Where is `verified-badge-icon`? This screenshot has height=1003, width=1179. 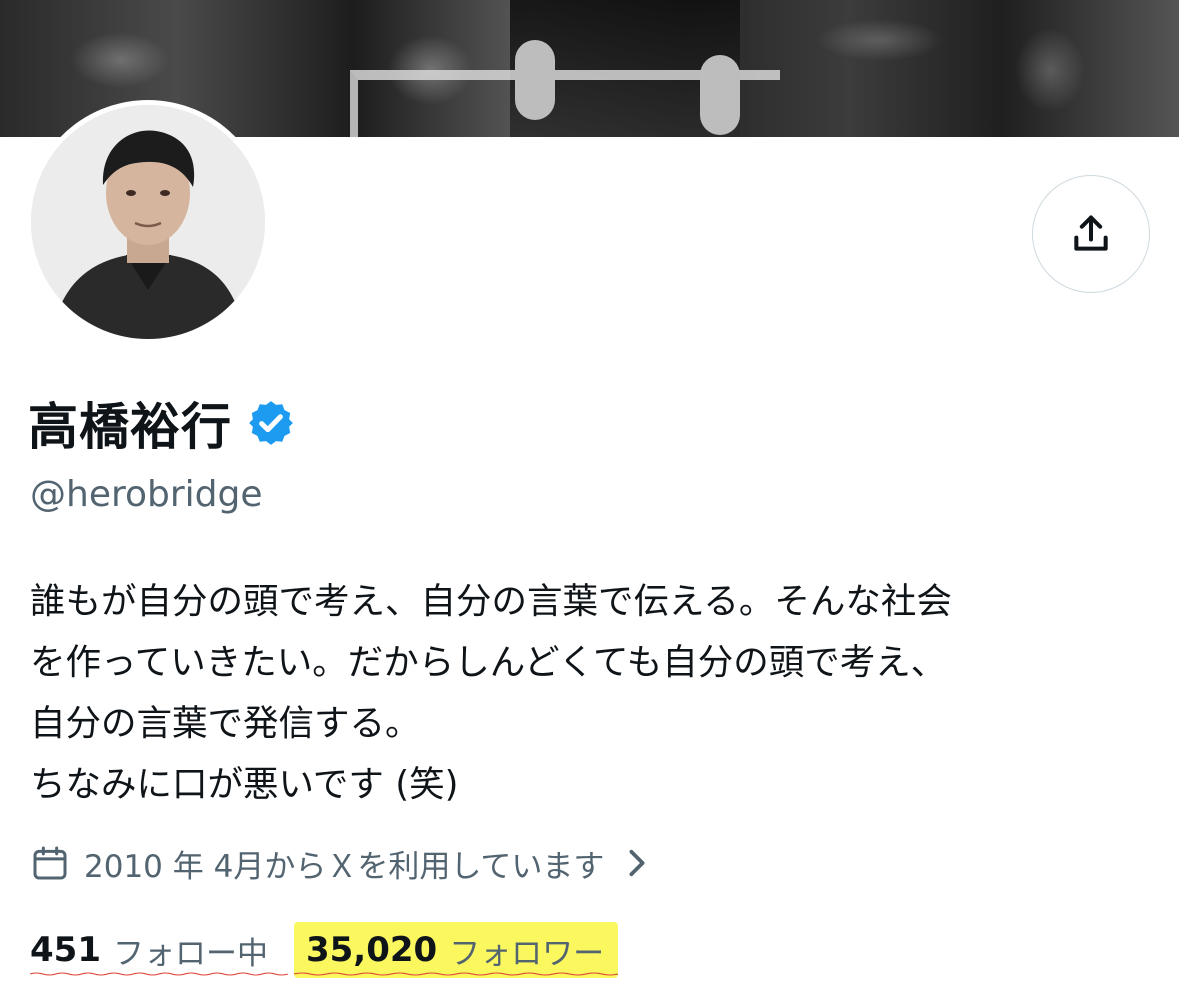
verified-badge-icon is located at coordinates (271, 423).